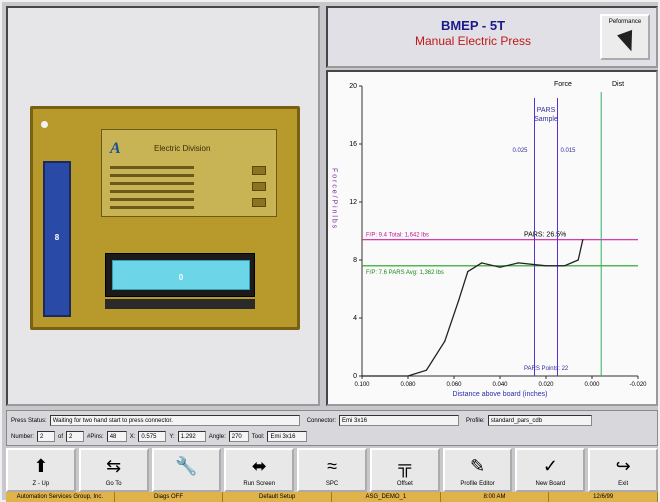  I want to click on pars-sample-label: Sample, so click(546, 119).